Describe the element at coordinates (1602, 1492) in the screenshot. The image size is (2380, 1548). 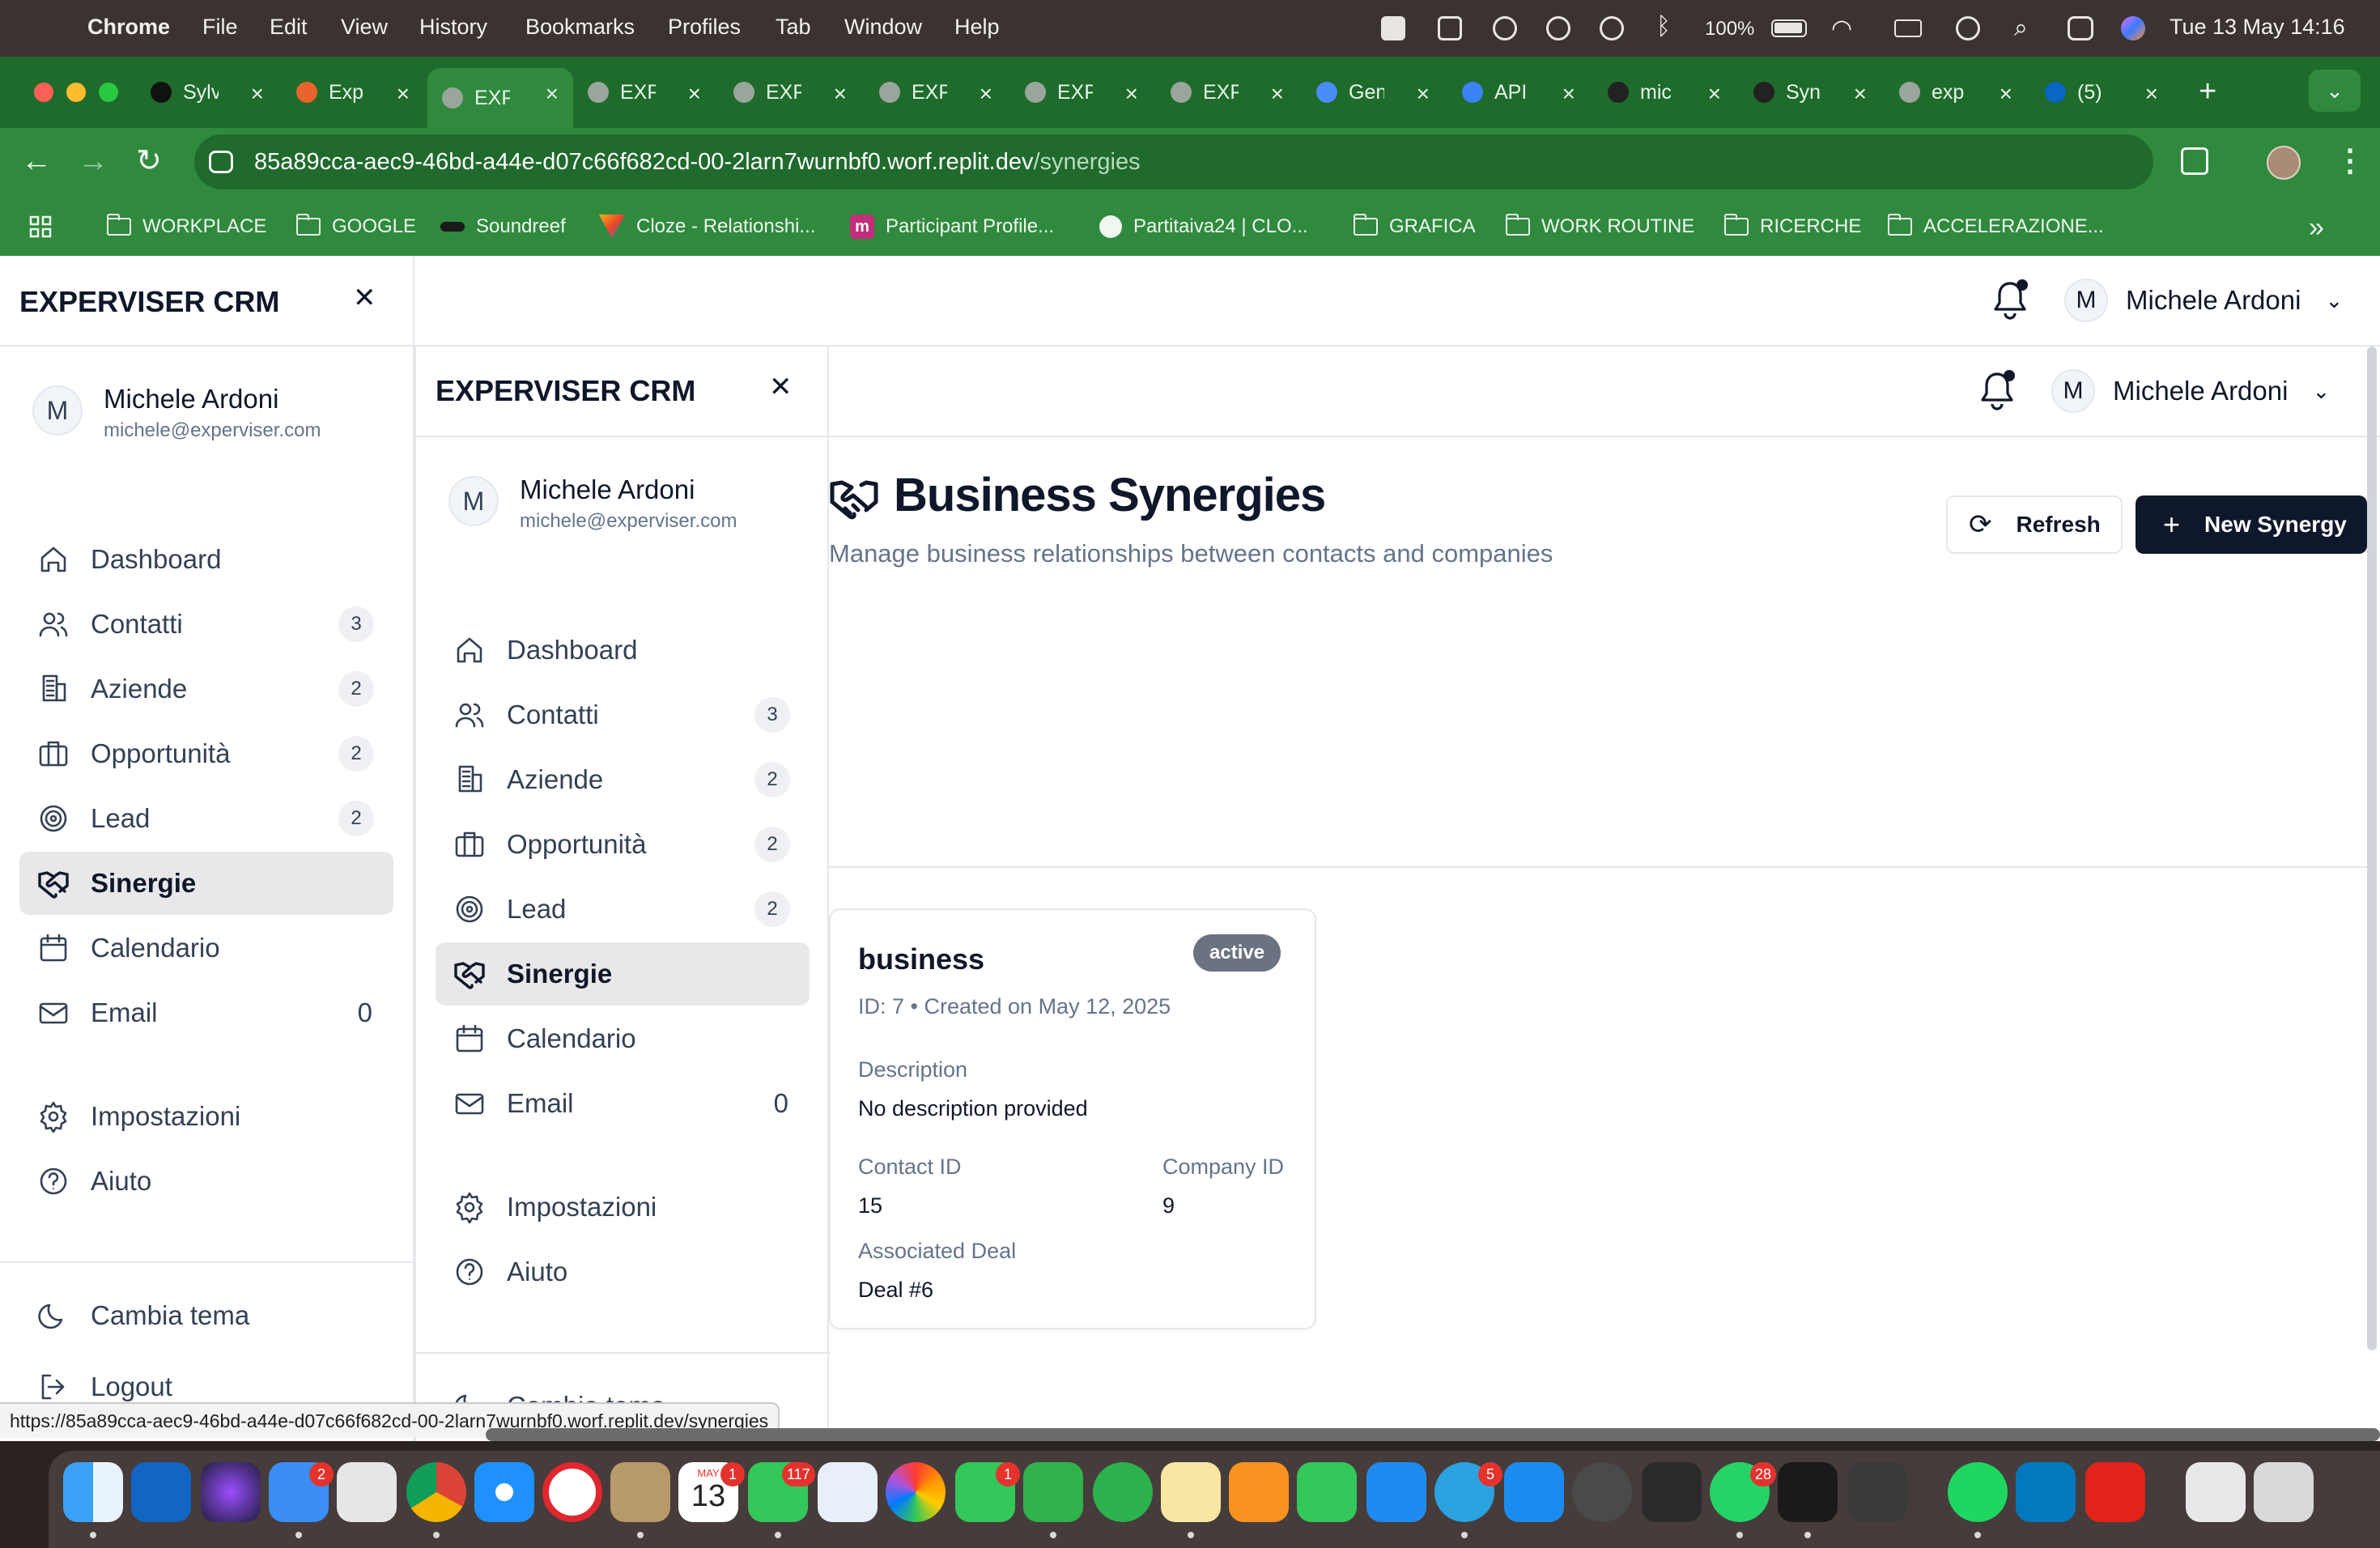
I see `system-settings-icon` at that location.